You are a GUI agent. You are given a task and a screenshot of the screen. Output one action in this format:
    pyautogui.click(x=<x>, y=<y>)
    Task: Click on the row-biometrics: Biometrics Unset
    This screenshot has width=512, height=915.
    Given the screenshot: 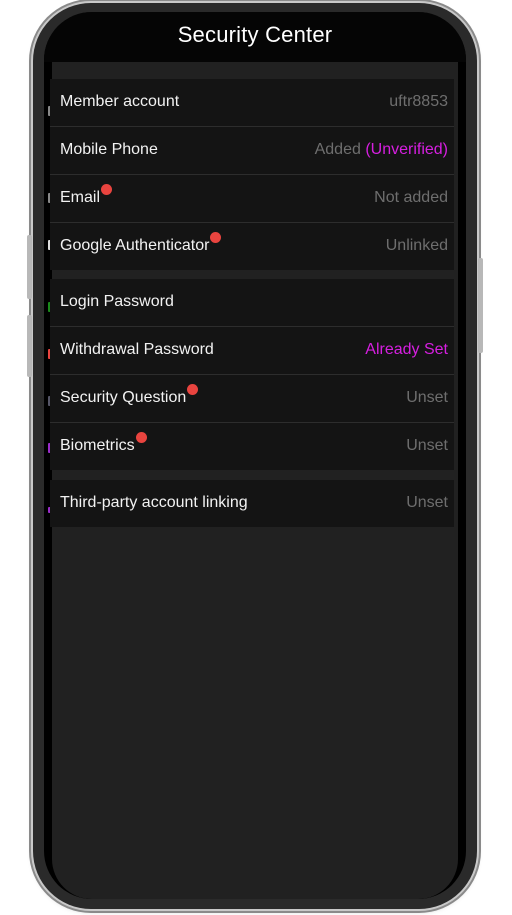 What is the action you would take?
    pyautogui.click(x=252, y=446)
    